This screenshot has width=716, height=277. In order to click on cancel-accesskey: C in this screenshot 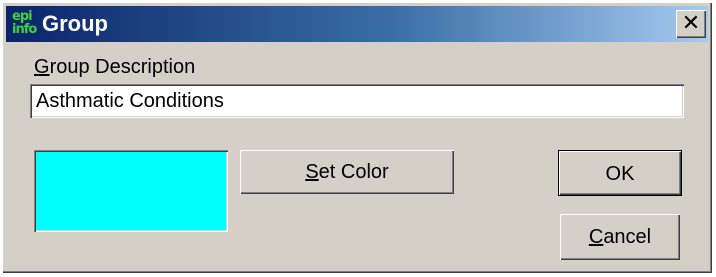, I will do `click(596, 237)`.